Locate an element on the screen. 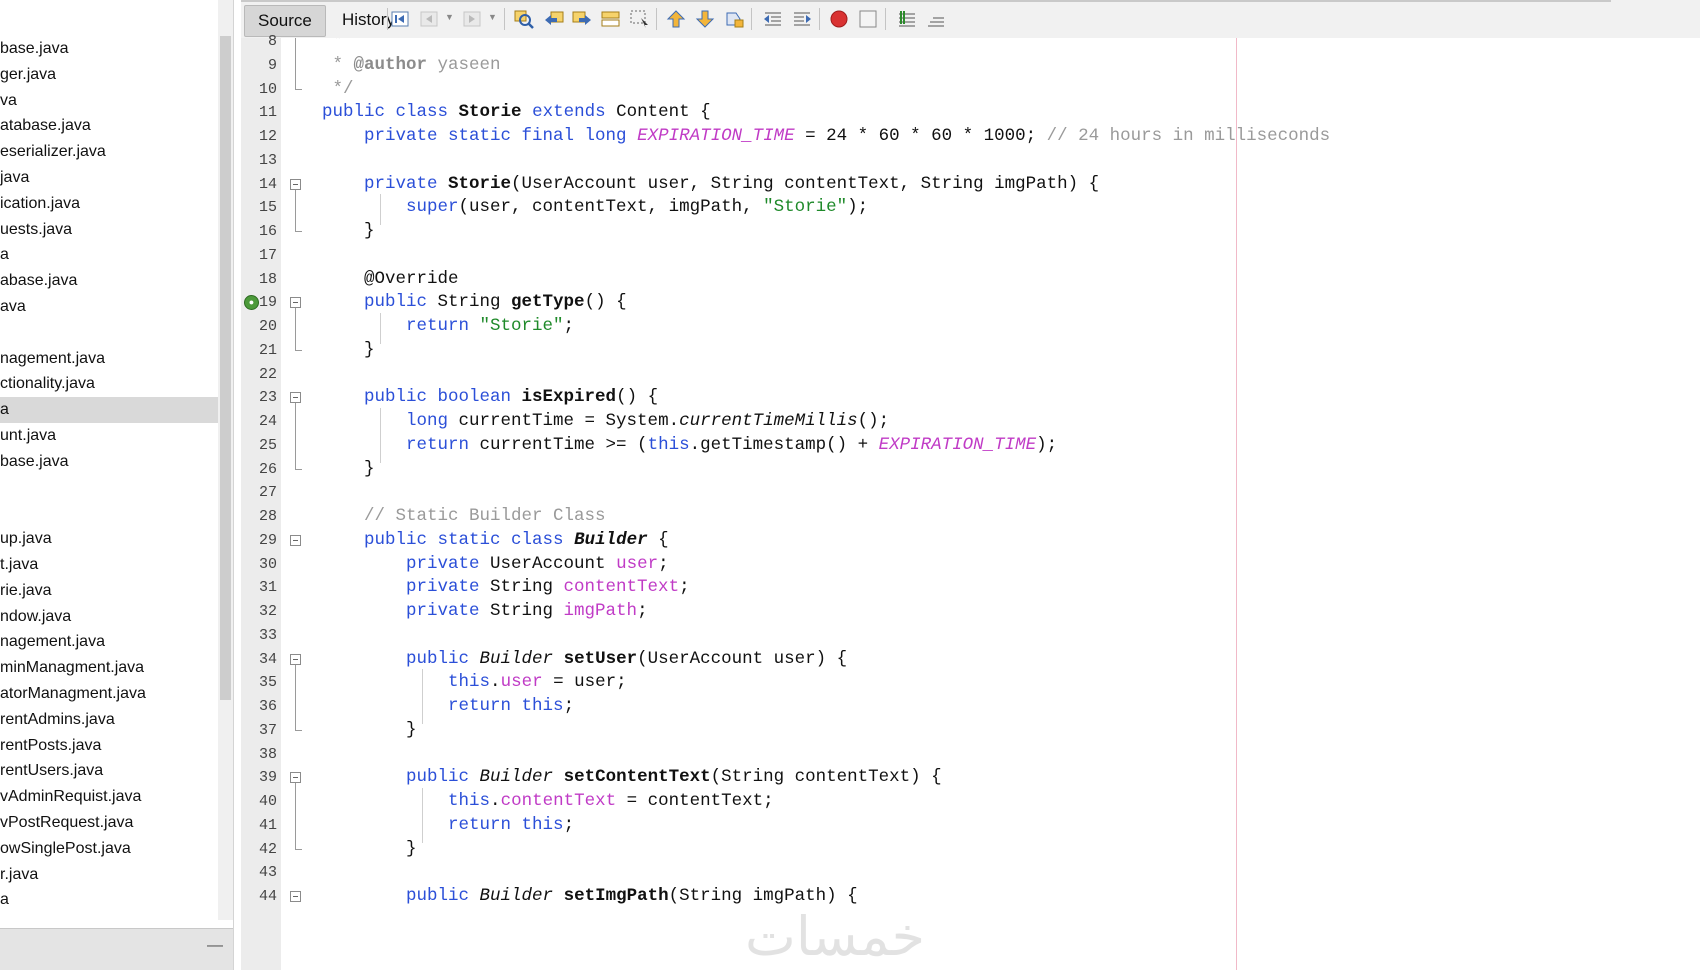 The height and width of the screenshot is (970, 1700). code-token: @Override is located at coordinates (390, 278).